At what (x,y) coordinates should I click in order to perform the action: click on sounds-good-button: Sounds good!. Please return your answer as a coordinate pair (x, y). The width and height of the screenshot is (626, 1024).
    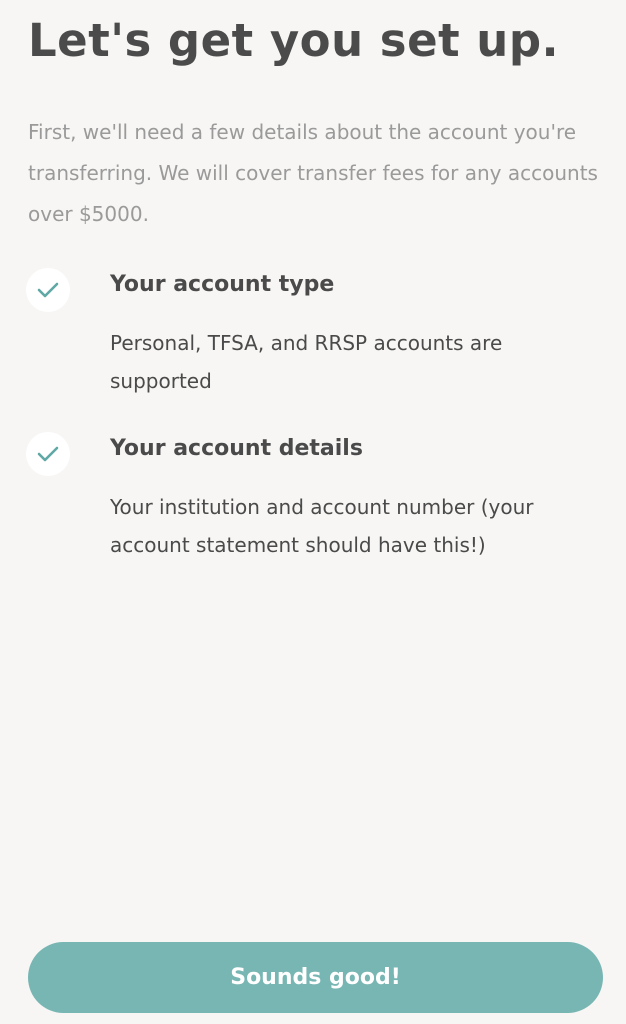
    Looking at the image, I should click on (315, 977).